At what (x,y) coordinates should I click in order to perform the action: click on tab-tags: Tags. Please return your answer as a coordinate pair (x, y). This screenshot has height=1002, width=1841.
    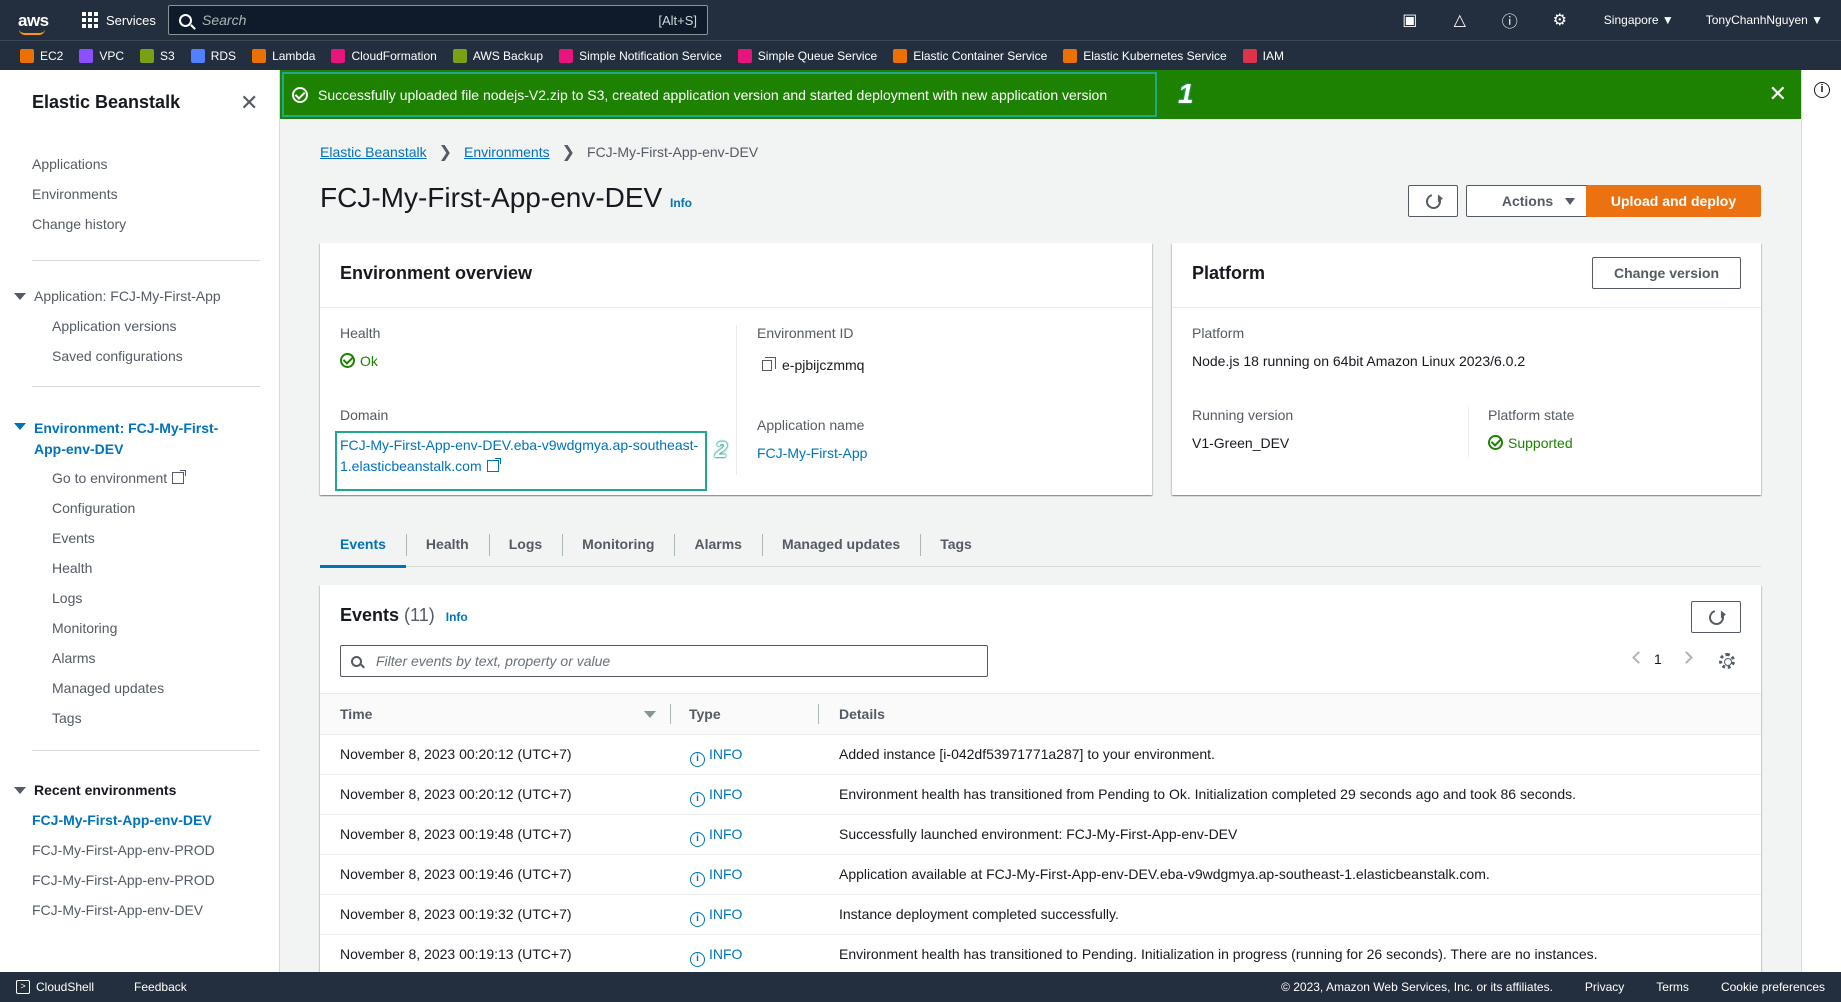
    Looking at the image, I should click on (956, 544).